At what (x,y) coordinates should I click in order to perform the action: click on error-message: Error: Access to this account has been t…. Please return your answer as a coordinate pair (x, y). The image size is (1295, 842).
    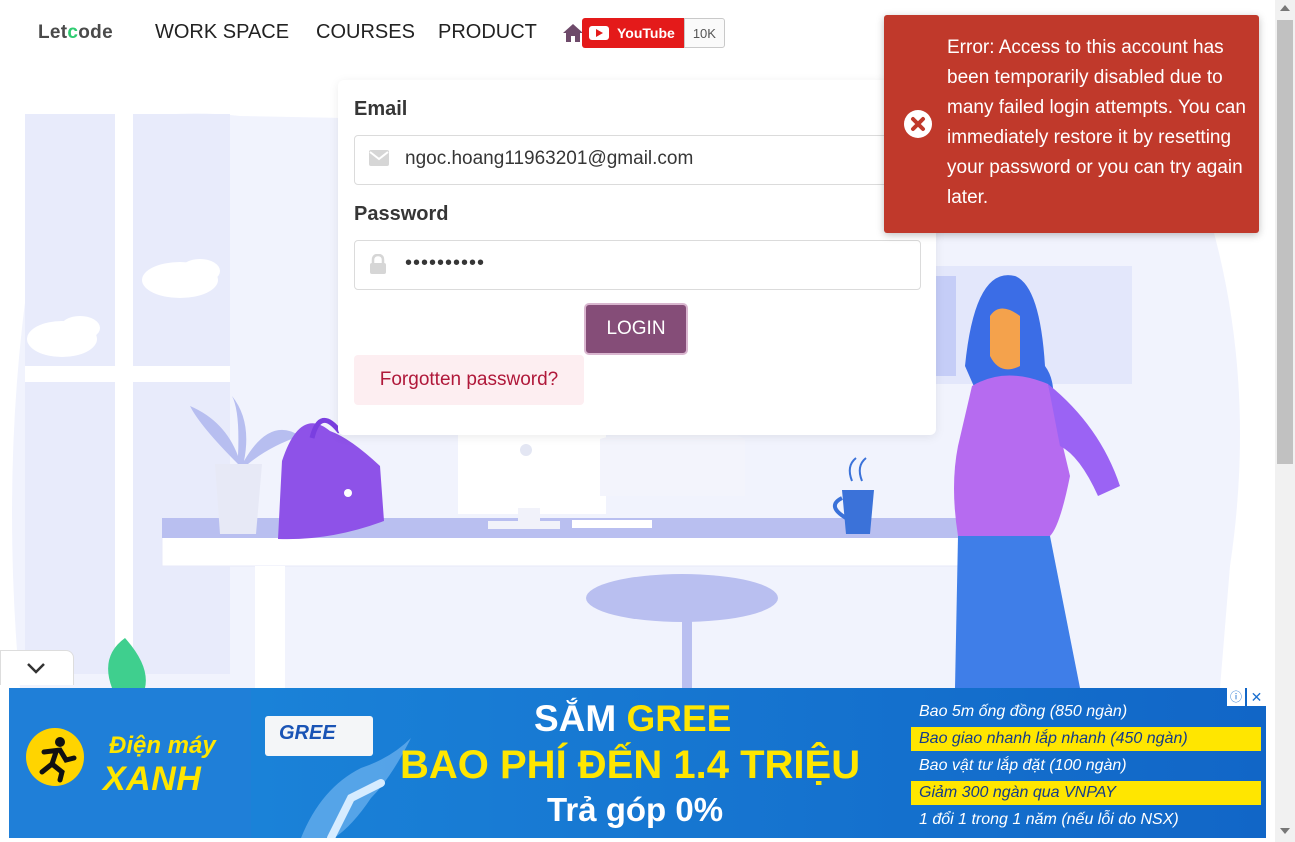
    Looking at the image, I should click on (1096, 122).